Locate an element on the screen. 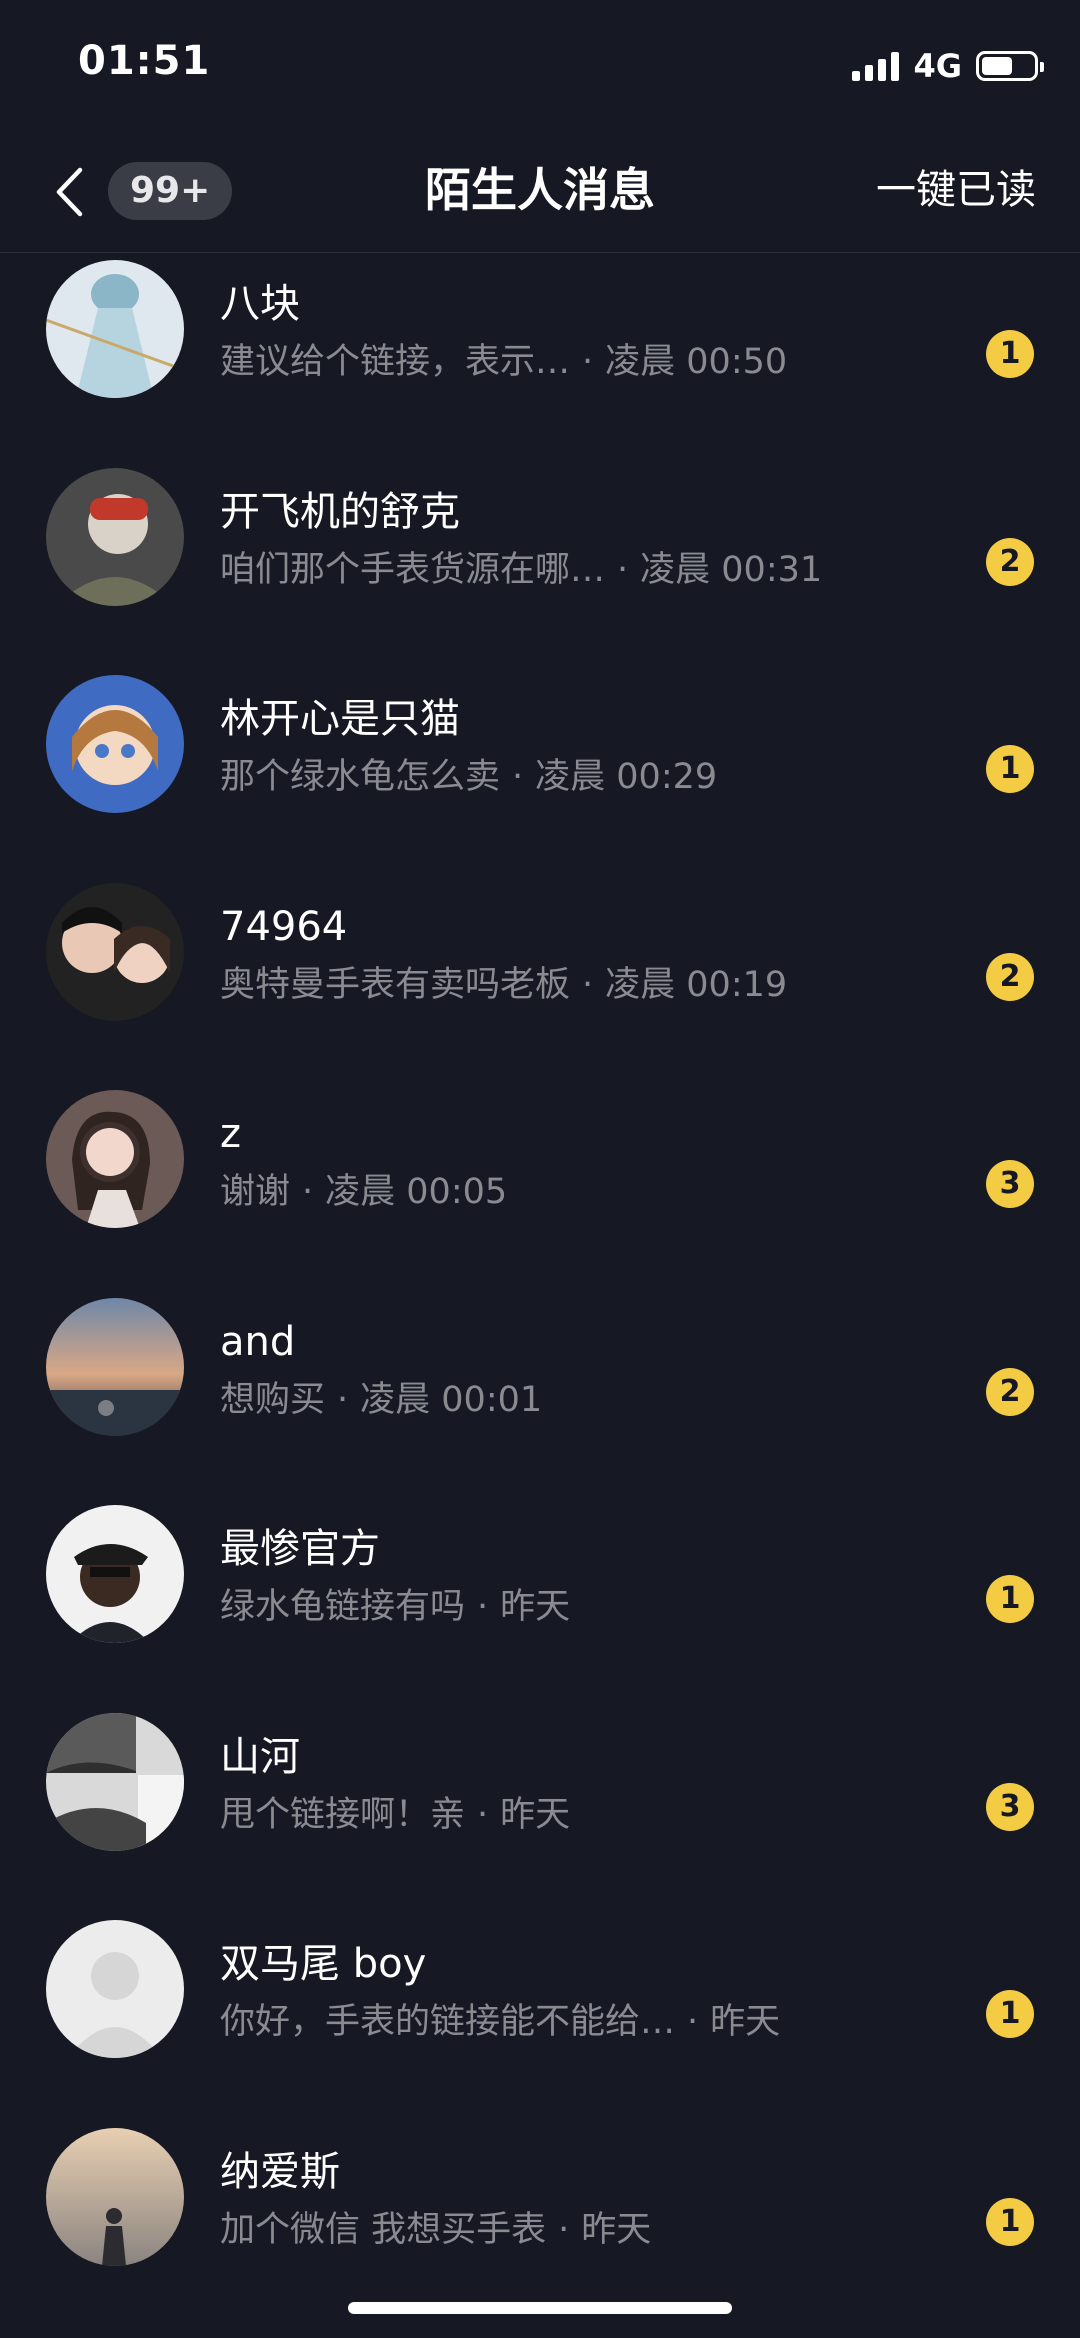  list-item: 双马尾 boy 你好，手表的链接能不能给… · 昨天 1 is located at coordinates (540, 2016).